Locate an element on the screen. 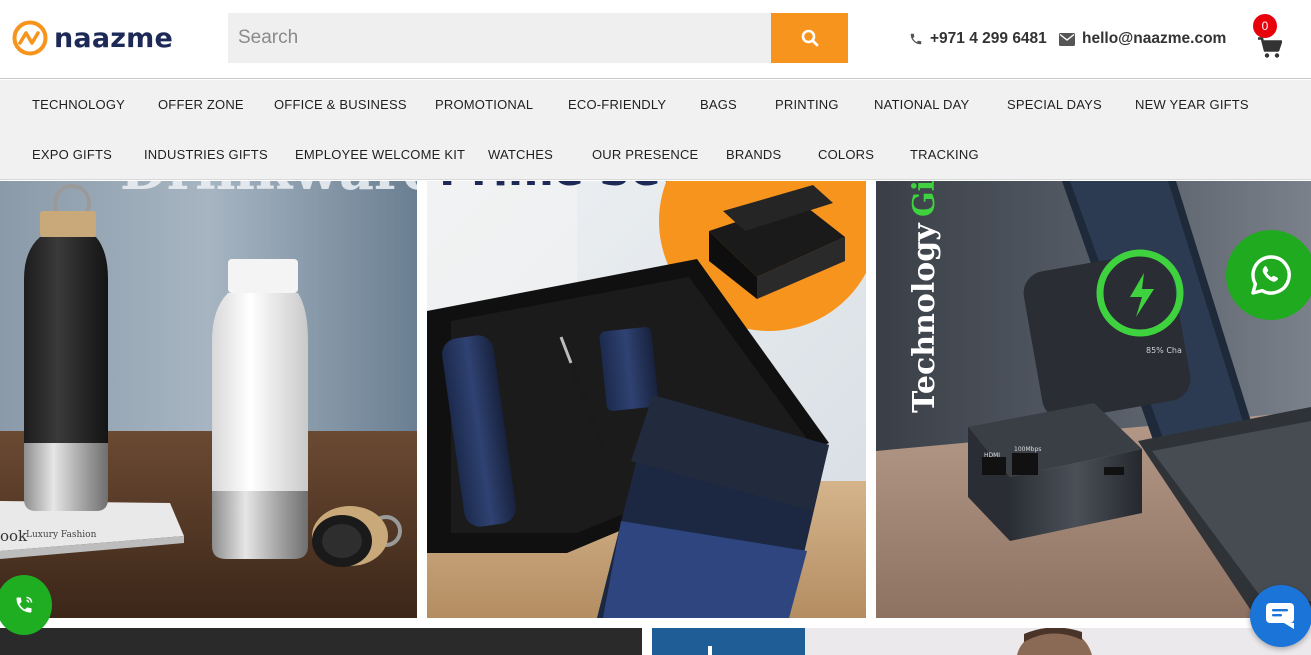 The image size is (1311, 655). nav-item-eco-friendly: ECO-FRIENDLY is located at coordinates (617, 105).